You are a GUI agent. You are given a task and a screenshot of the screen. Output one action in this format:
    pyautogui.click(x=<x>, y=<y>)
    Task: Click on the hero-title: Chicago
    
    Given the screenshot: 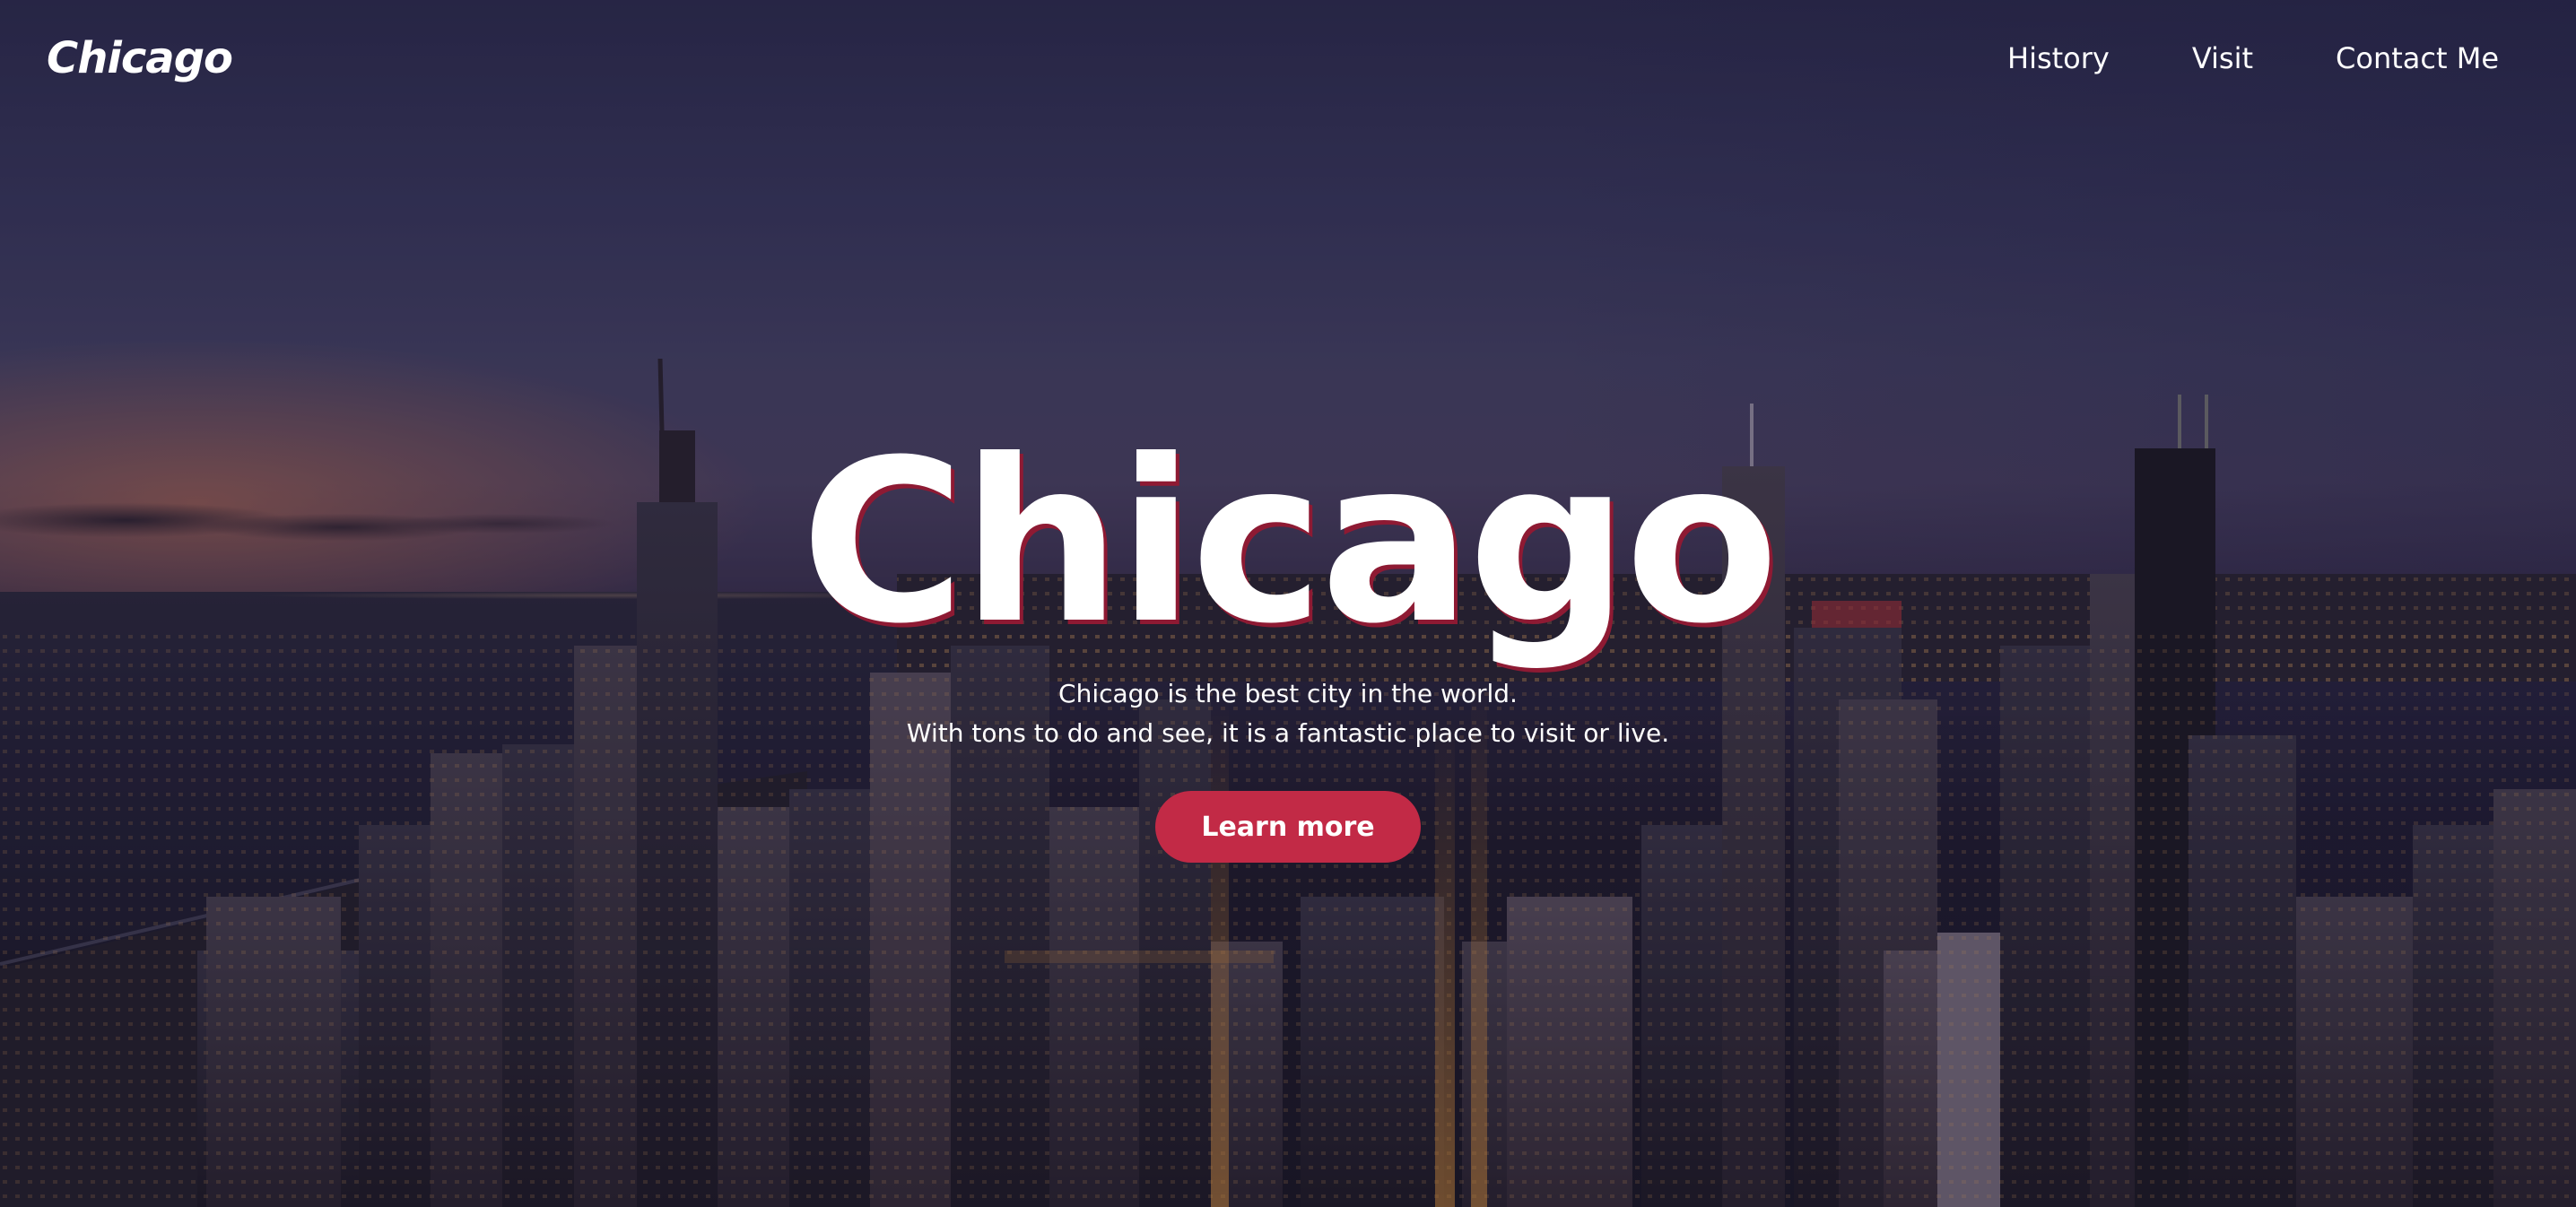 What is the action you would take?
    pyautogui.click(x=1290, y=542)
    